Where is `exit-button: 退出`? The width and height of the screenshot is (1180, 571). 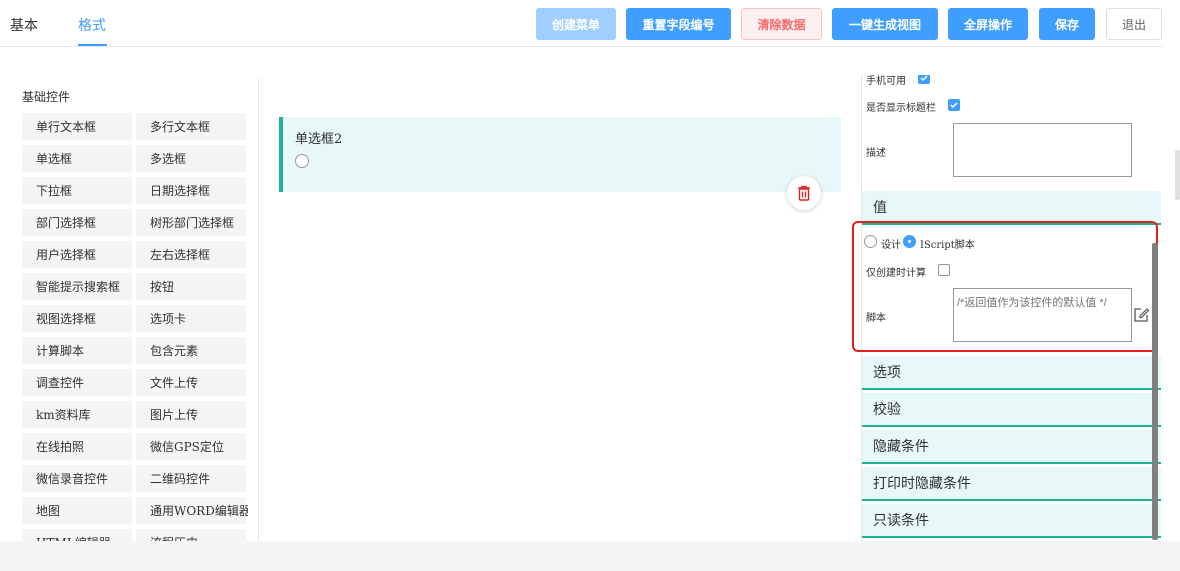 exit-button: 退出 is located at coordinates (1134, 24).